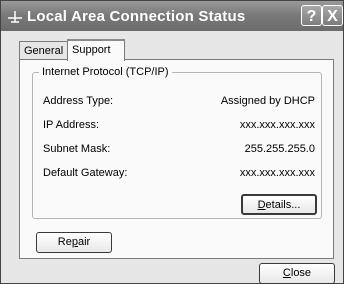 The image size is (344, 284). I want to click on close-window-button: X, so click(332, 15).